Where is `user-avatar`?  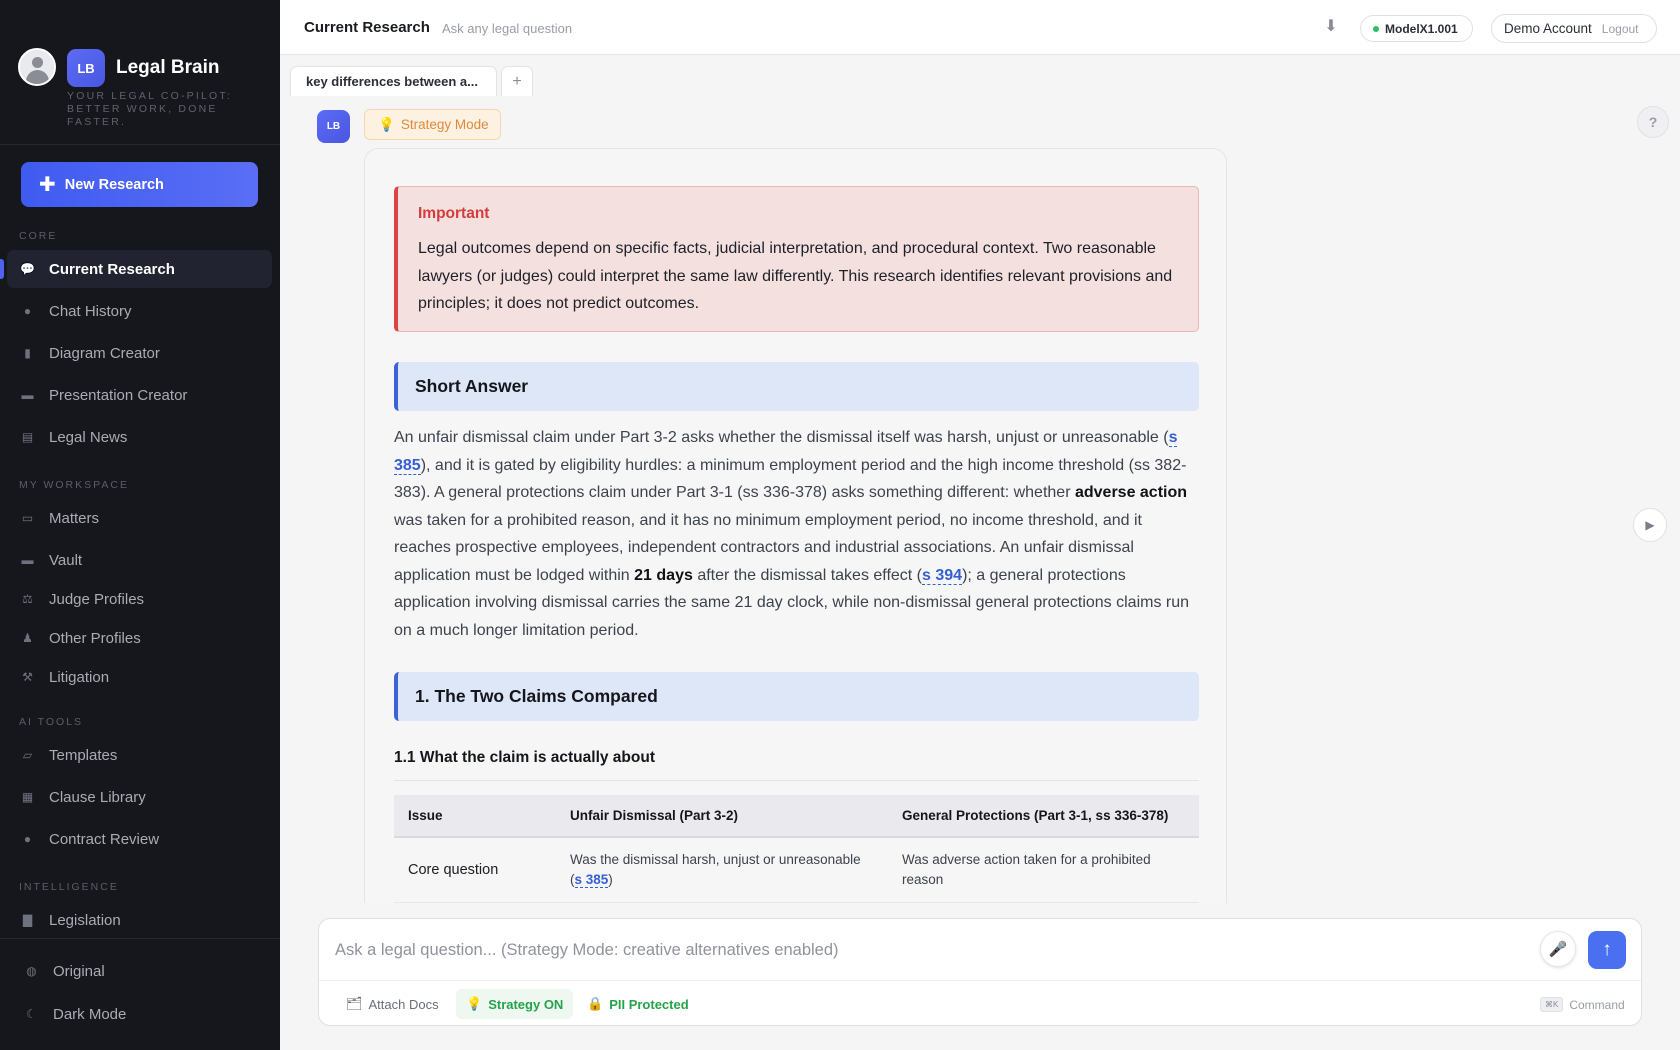
user-avatar is located at coordinates (37, 67).